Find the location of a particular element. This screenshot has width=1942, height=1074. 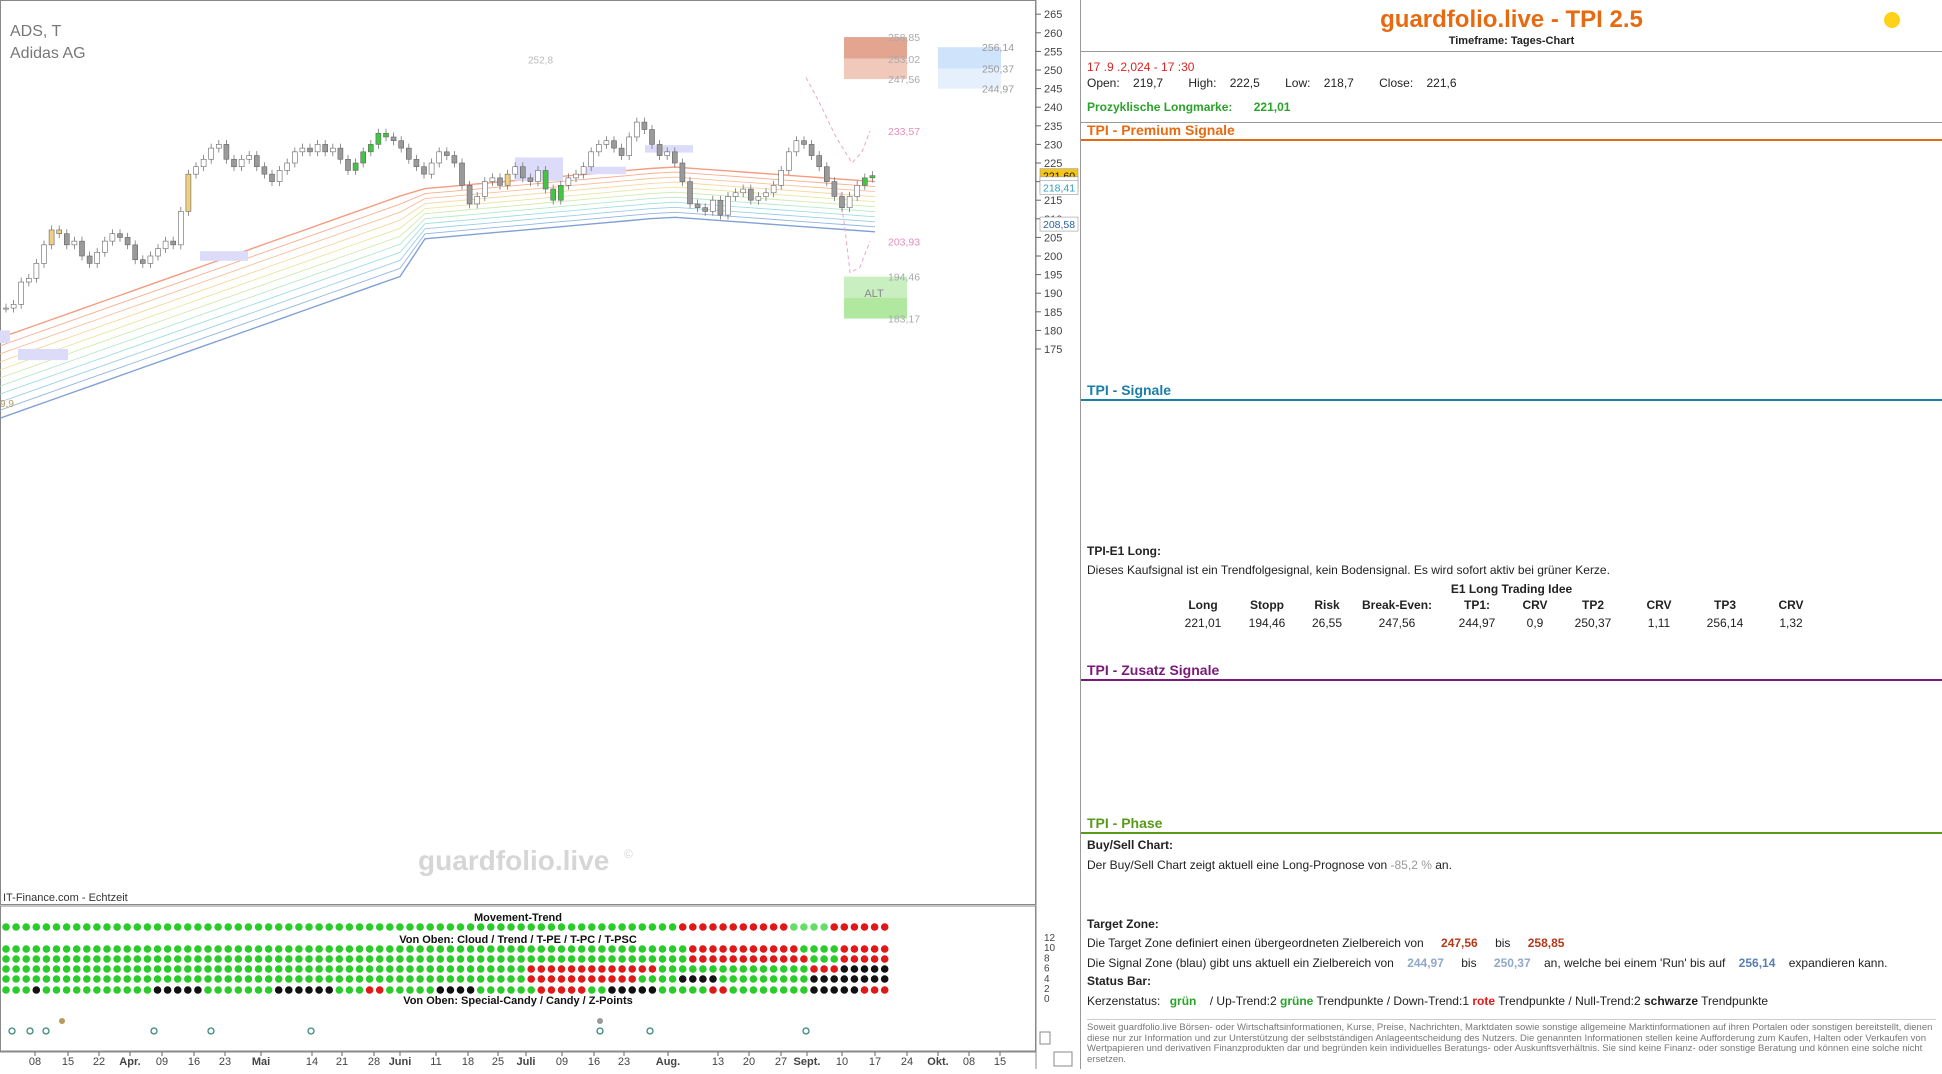

timeframe-label: Timeframe: Tages-Chart is located at coordinates (1511, 41).